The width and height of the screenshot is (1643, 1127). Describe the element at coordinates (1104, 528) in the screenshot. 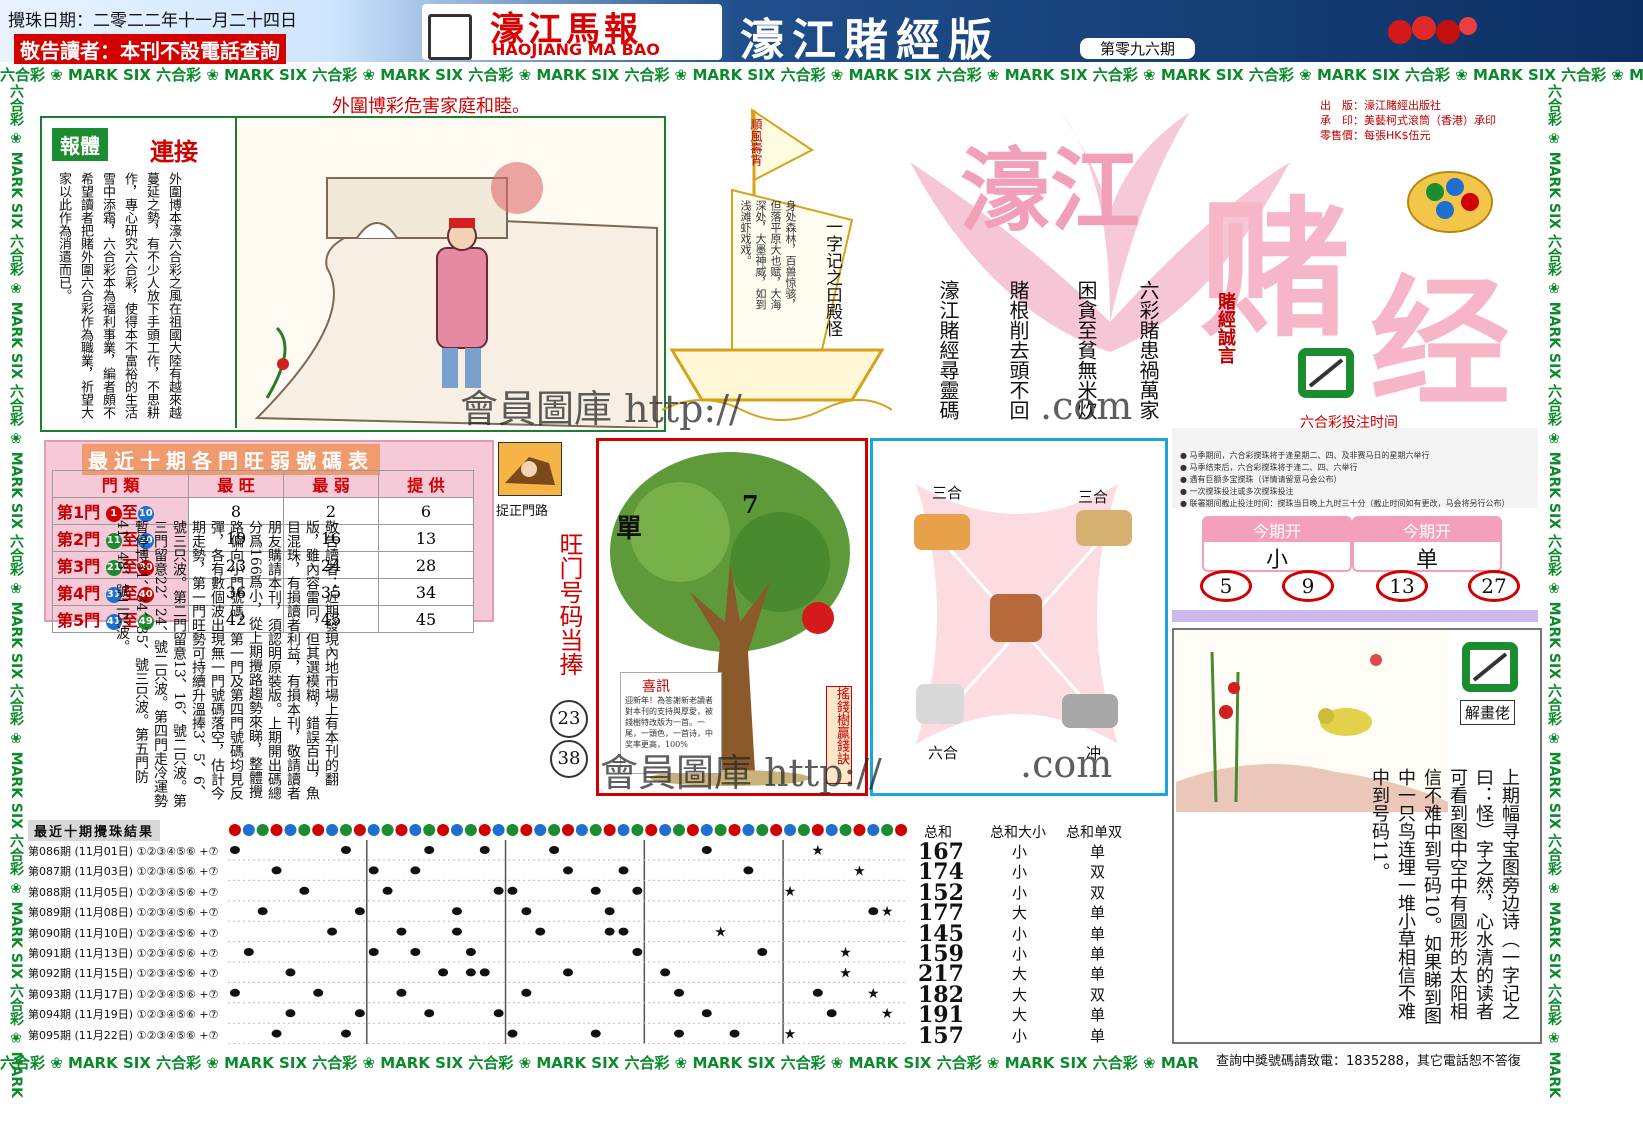

I see `dog-icon` at that location.